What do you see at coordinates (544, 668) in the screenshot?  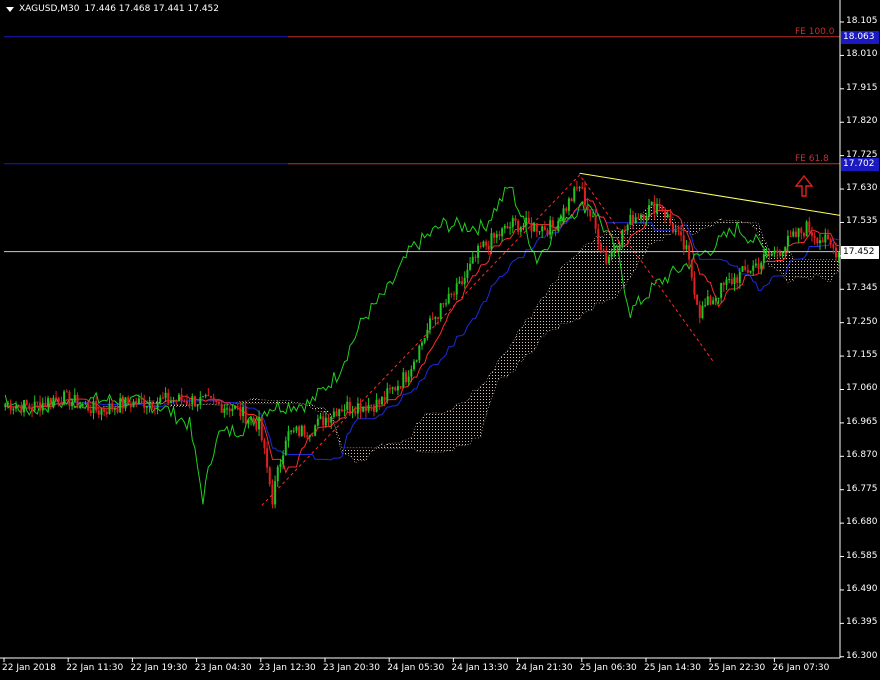 I see `x-tick-label: 24 Jan 21:30` at bounding box center [544, 668].